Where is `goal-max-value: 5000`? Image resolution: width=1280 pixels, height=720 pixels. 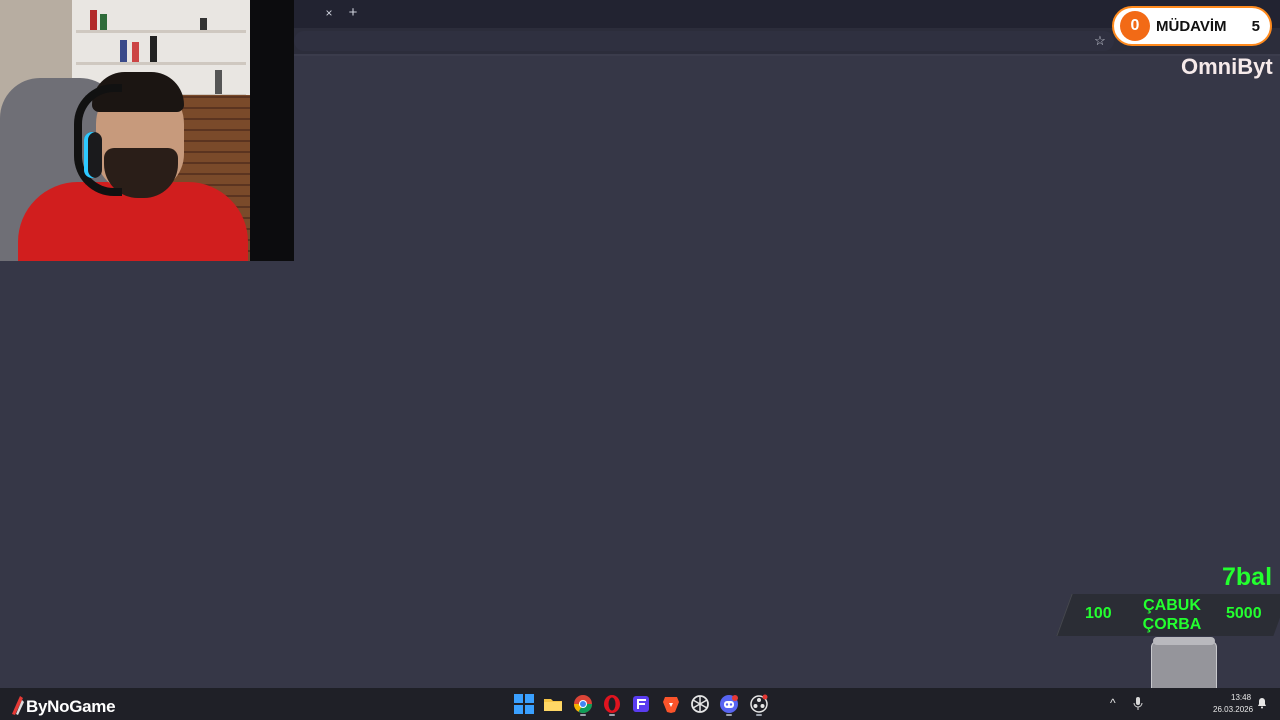 goal-max-value: 5000 is located at coordinates (1244, 613).